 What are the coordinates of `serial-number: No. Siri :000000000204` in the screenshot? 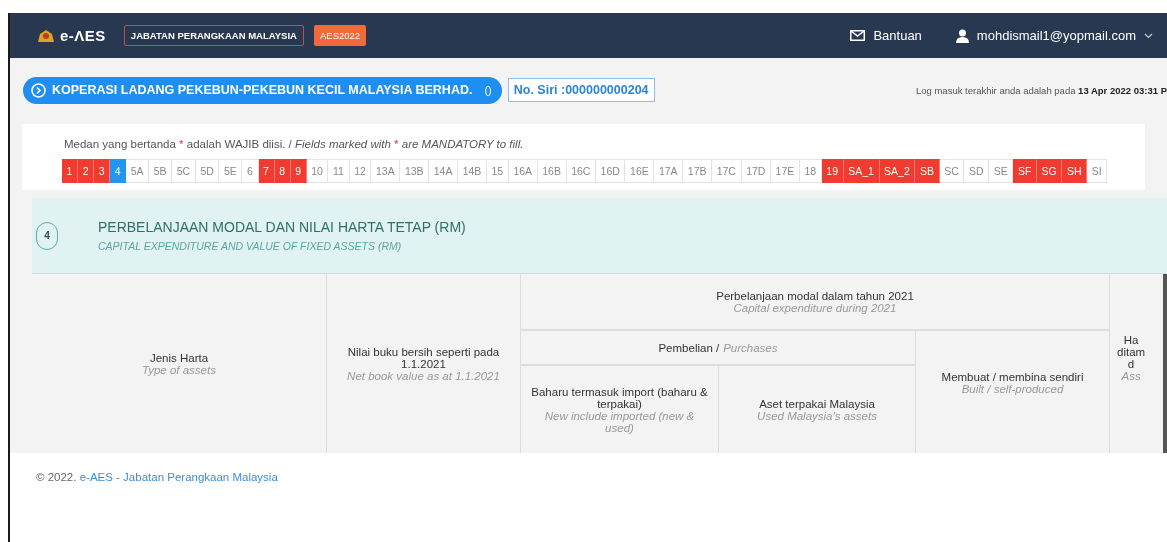 It's located at (581, 90).